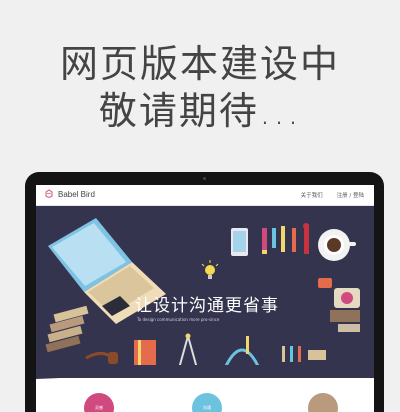  Describe the element at coordinates (67, 329) in the screenshot. I see `book-stack-illustration` at that location.